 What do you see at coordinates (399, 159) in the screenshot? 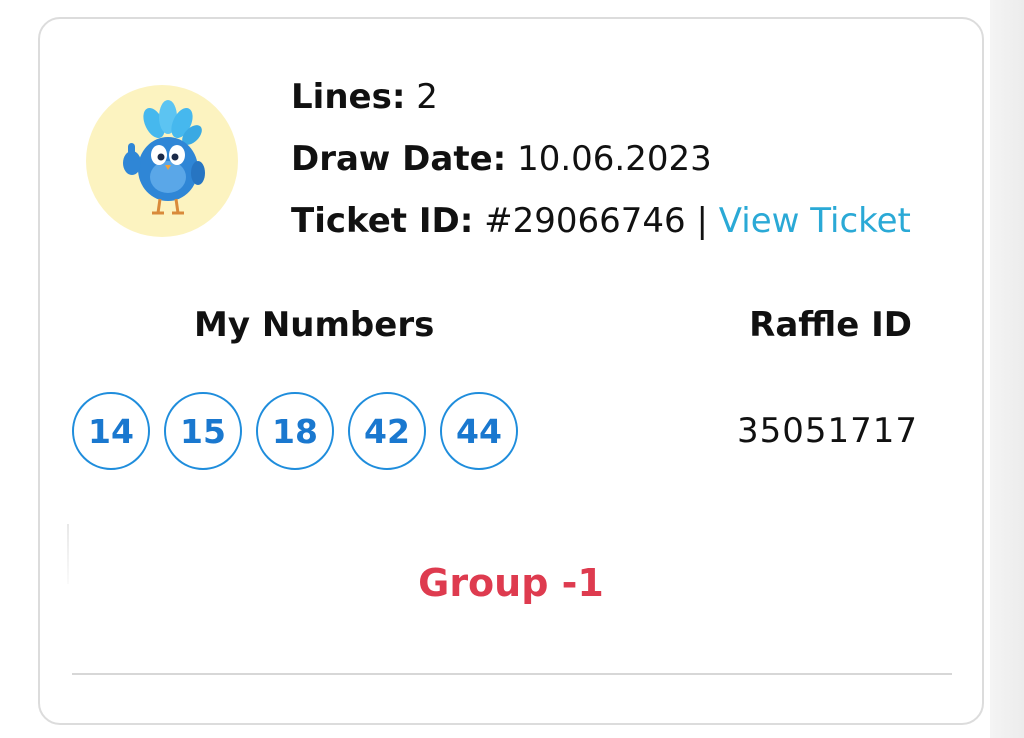
I see `draw-date-label: Draw Date:` at bounding box center [399, 159].